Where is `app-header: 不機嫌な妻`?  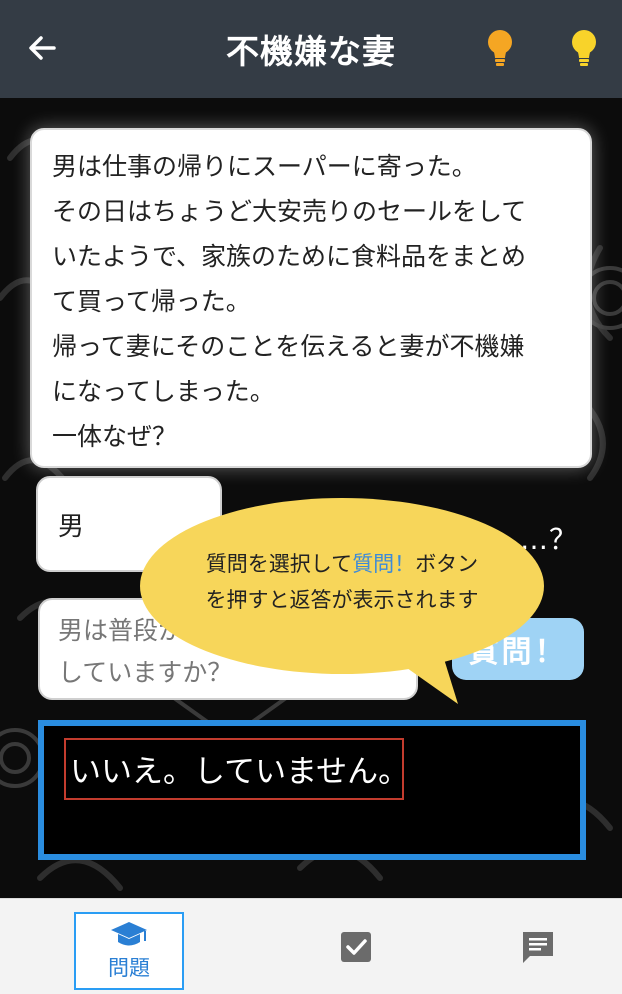
app-header: 不機嫌な妻 is located at coordinates (311, 49).